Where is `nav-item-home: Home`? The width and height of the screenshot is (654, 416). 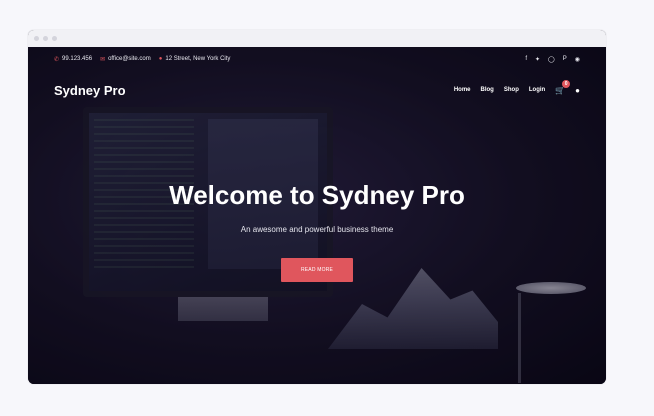 nav-item-home: Home is located at coordinates (462, 90).